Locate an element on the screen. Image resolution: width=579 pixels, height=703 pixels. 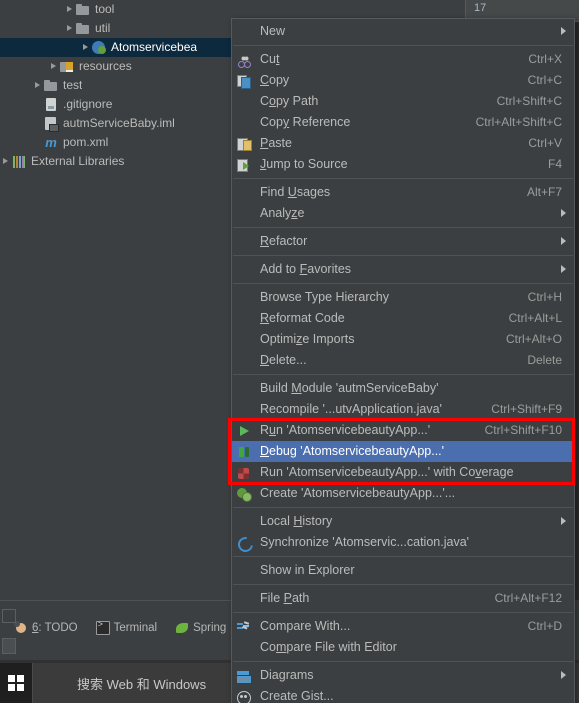
menu-item-optimize-imports: Optimize Imports Ctrl+Alt+O is located at coordinates (403, 339).